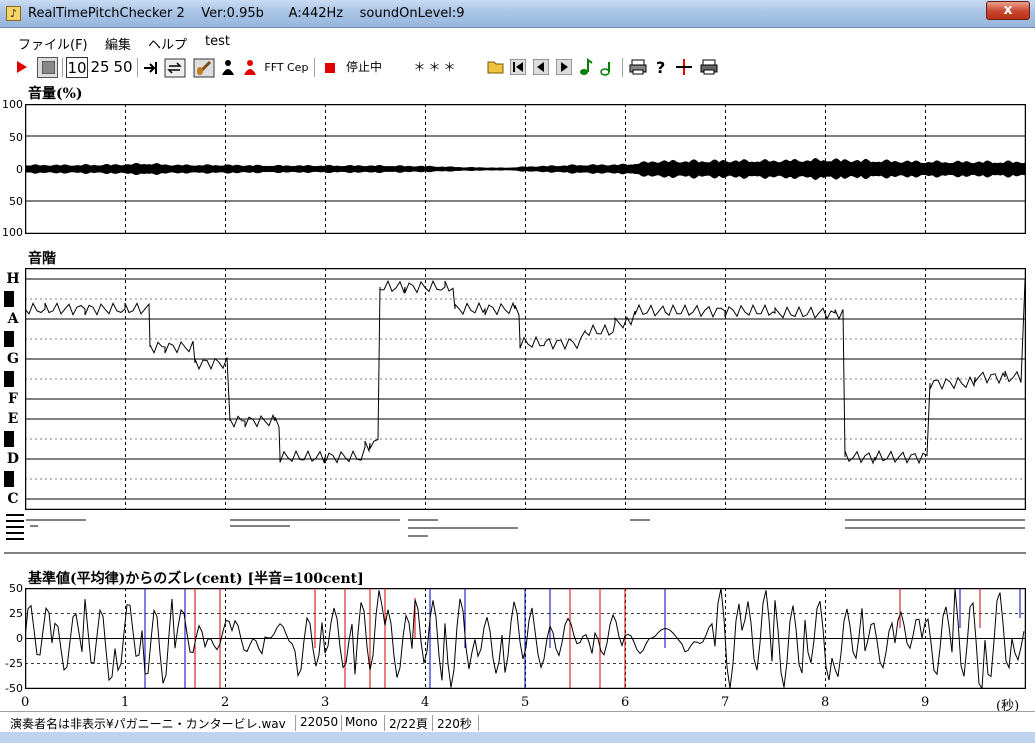  Describe the element at coordinates (586, 67) in the screenshot. I see `note-green-icon` at that location.